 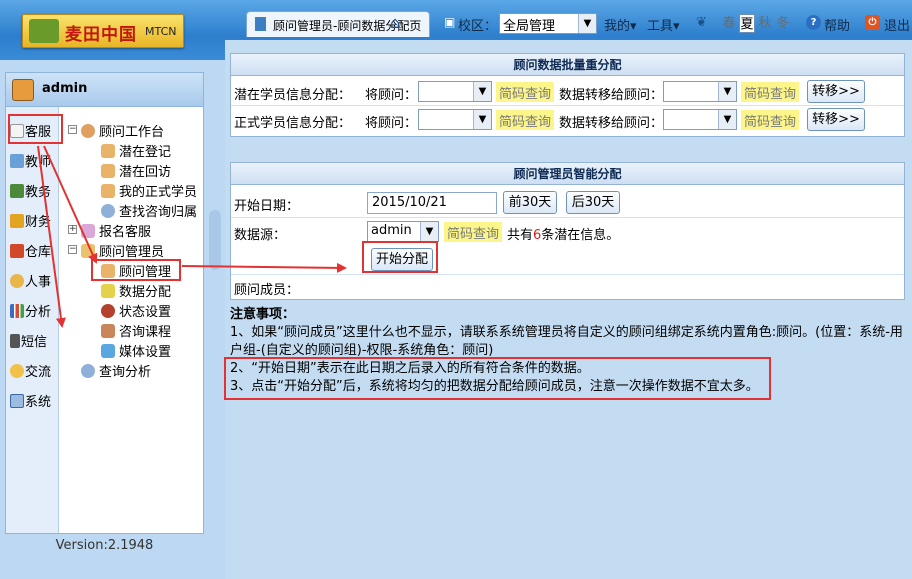 I want to click on my-menu: 我的▾, so click(x=620, y=24).